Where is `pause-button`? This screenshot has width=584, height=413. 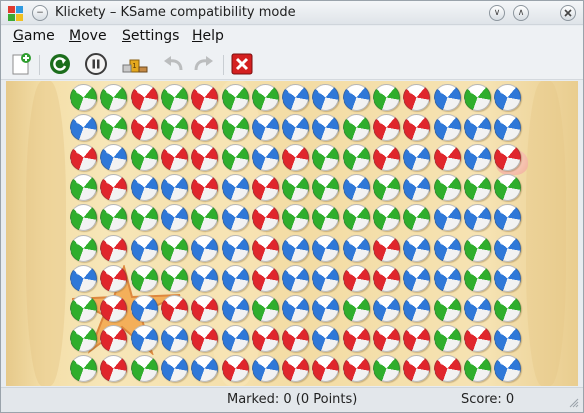 pause-button is located at coordinates (96, 64).